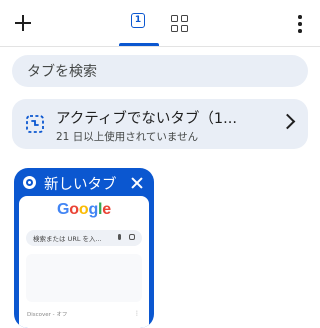 The image size is (320, 328). Describe the element at coordinates (29, 182) in the screenshot. I see `chrome-icon` at that location.